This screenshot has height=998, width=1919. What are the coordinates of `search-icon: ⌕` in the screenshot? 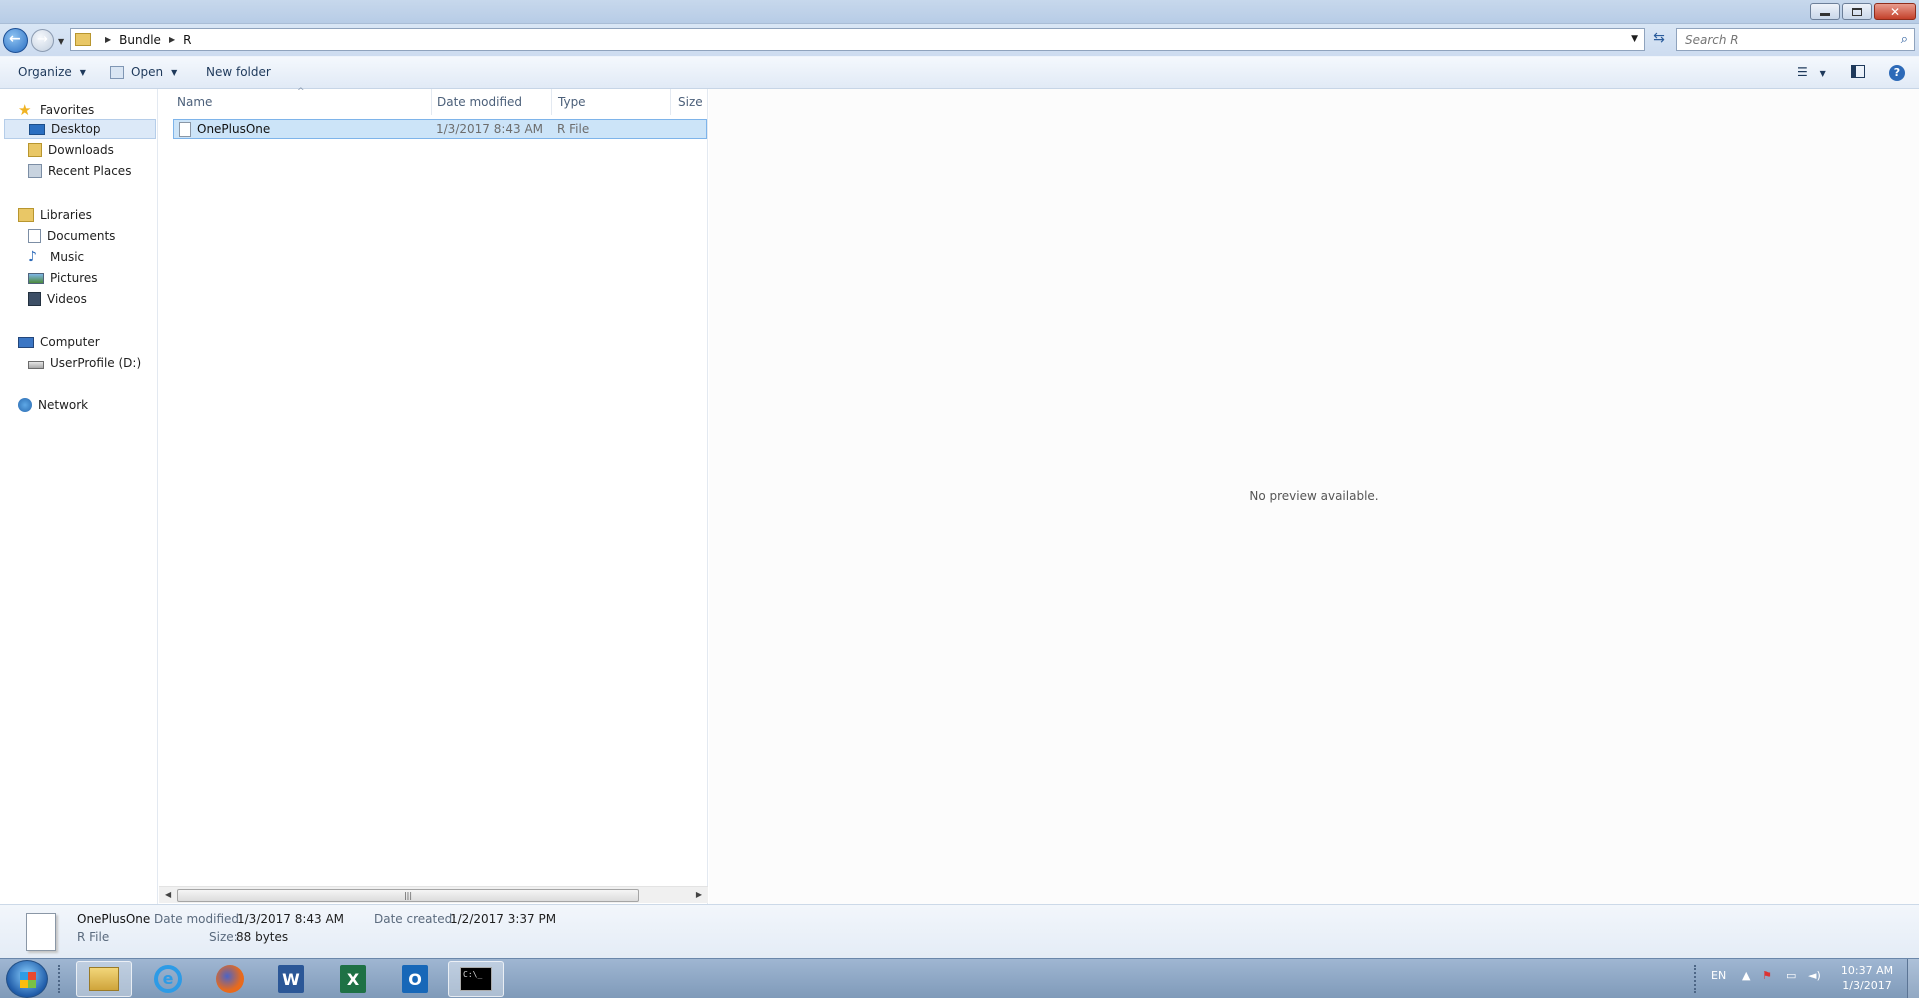 It's located at (1904, 39).